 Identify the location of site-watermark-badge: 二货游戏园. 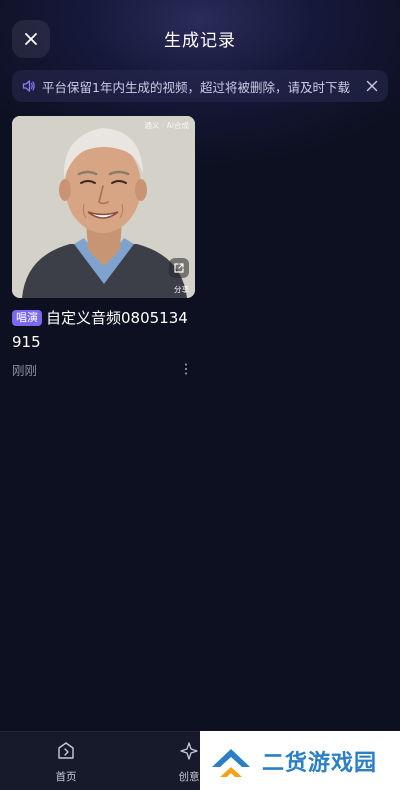
(300, 760).